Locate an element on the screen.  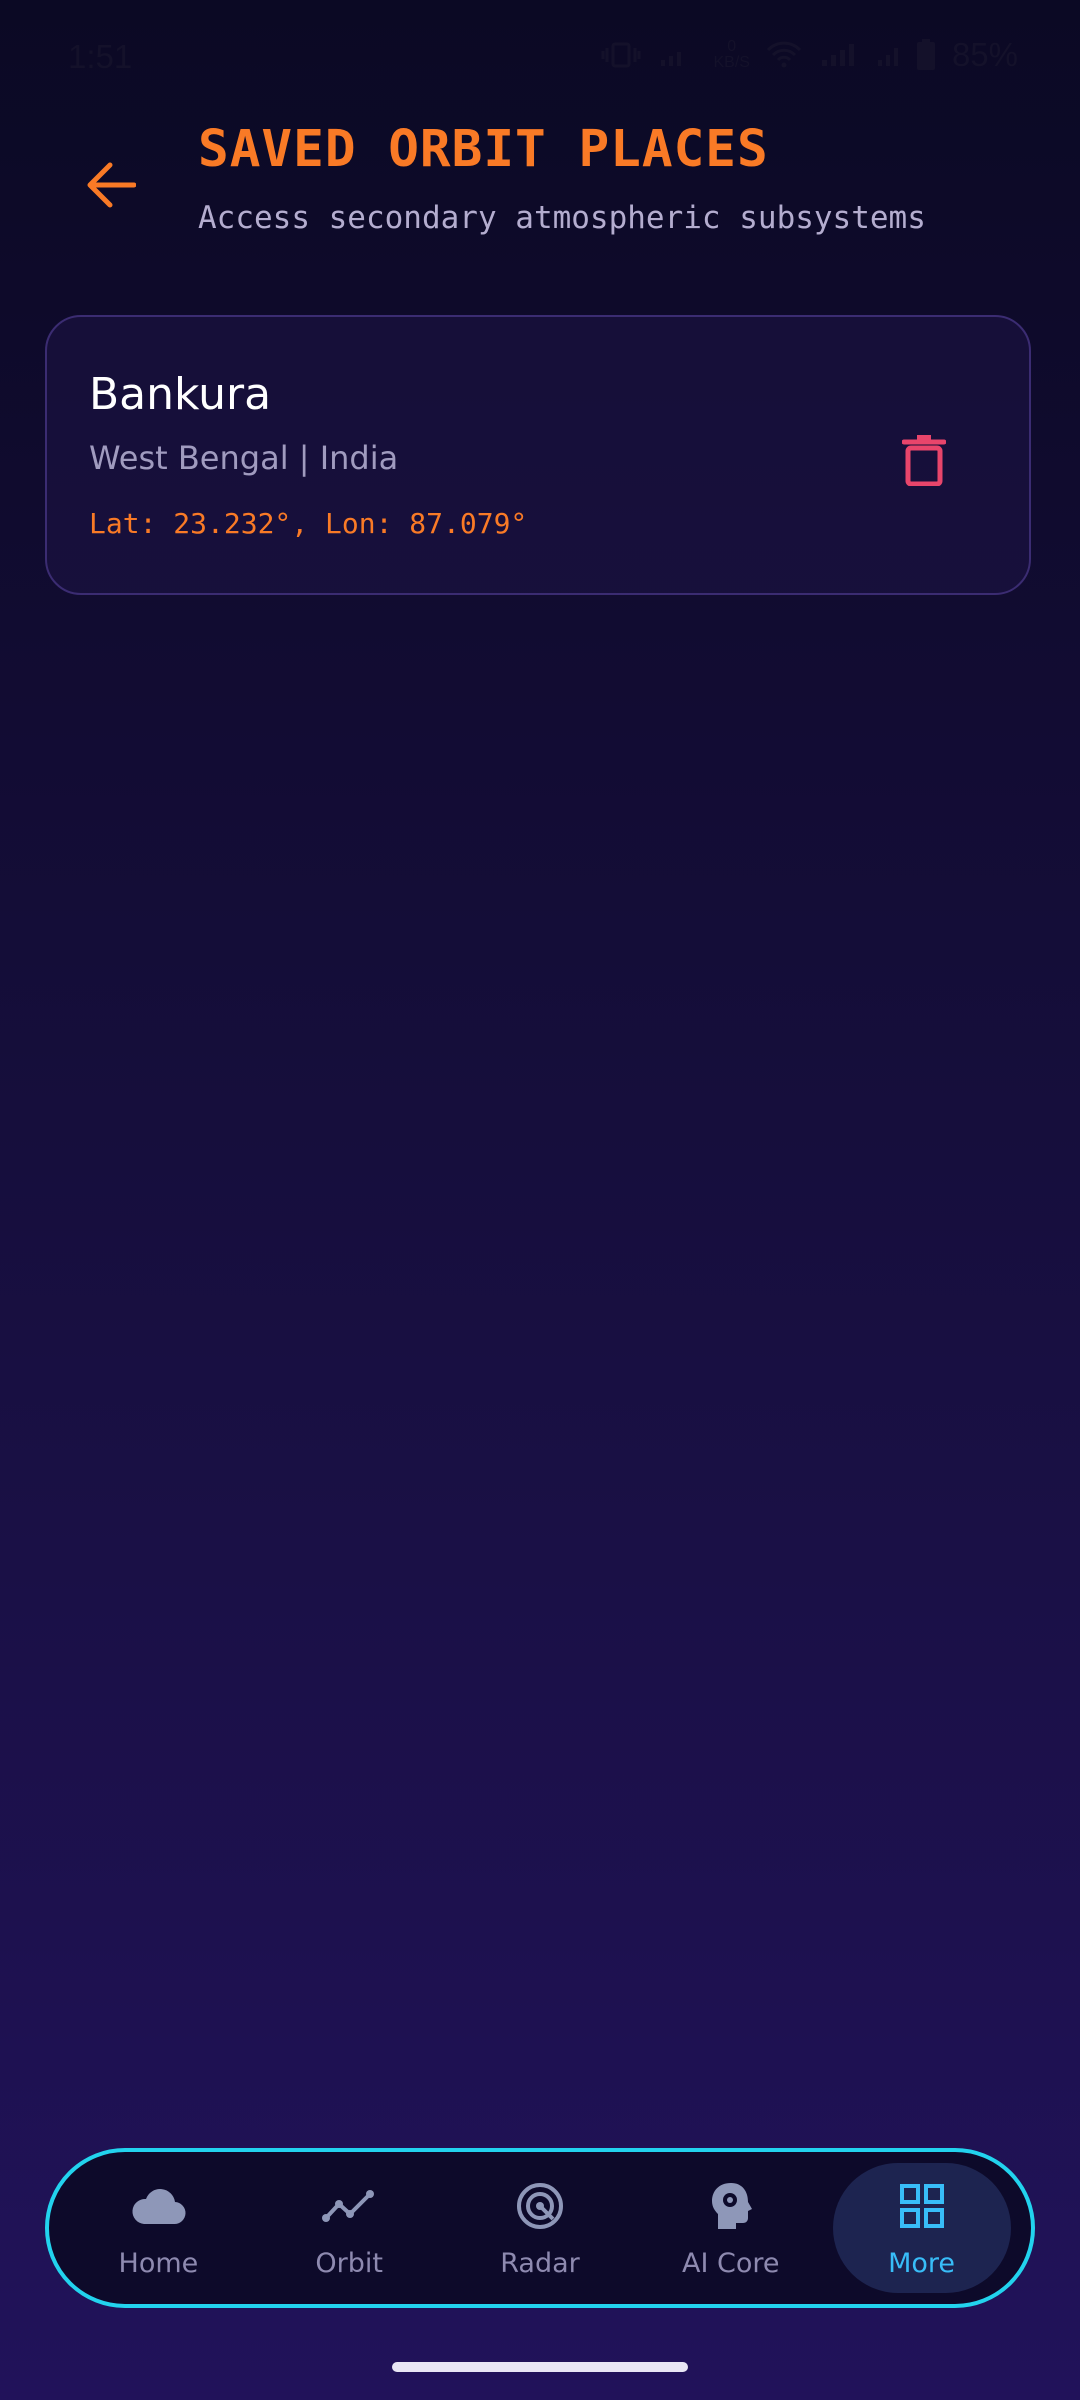
sim-signal-icon is located at coordinates (677, 55).